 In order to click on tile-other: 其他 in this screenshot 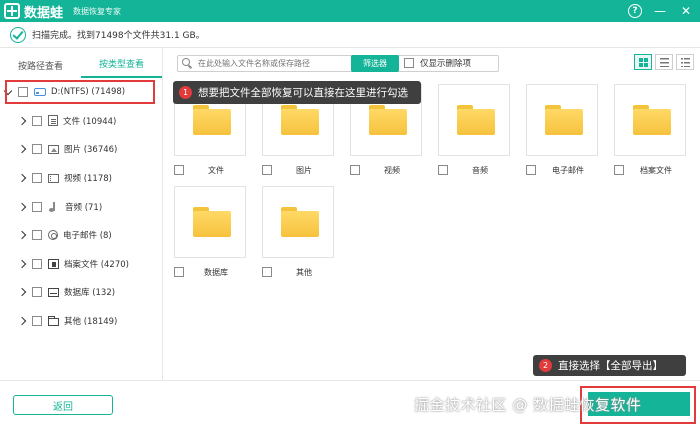, I will do `click(297, 233)`.